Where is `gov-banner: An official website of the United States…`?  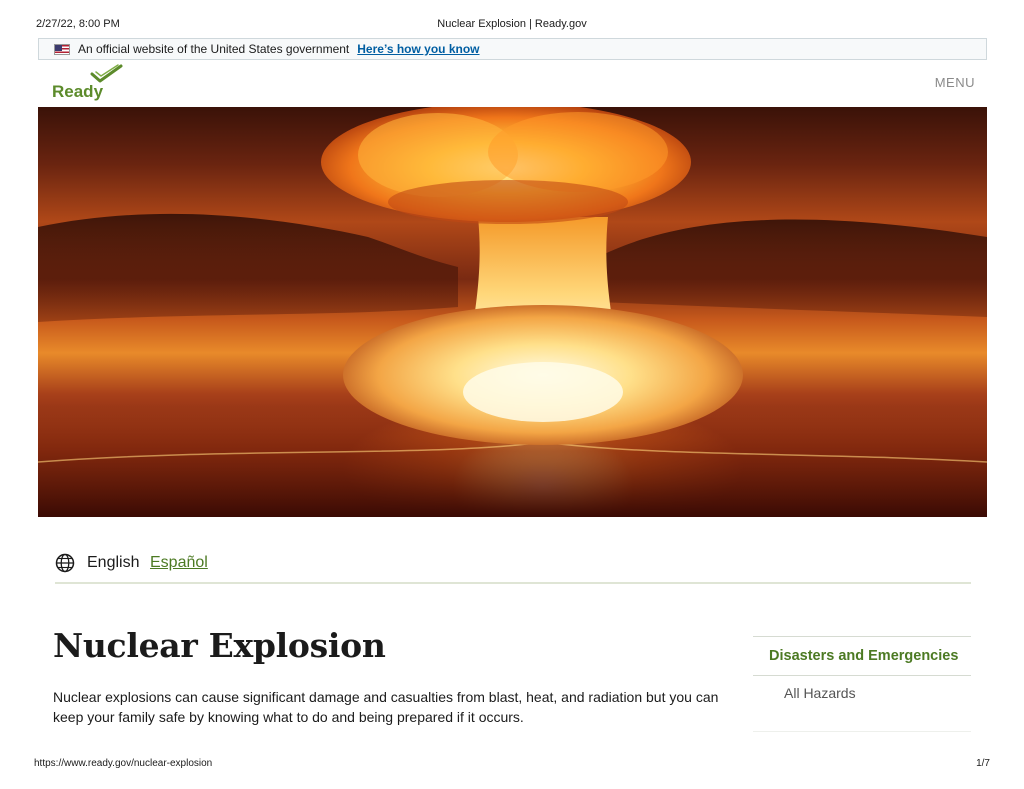
gov-banner: An official website of the United States… is located at coordinates (512, 49).